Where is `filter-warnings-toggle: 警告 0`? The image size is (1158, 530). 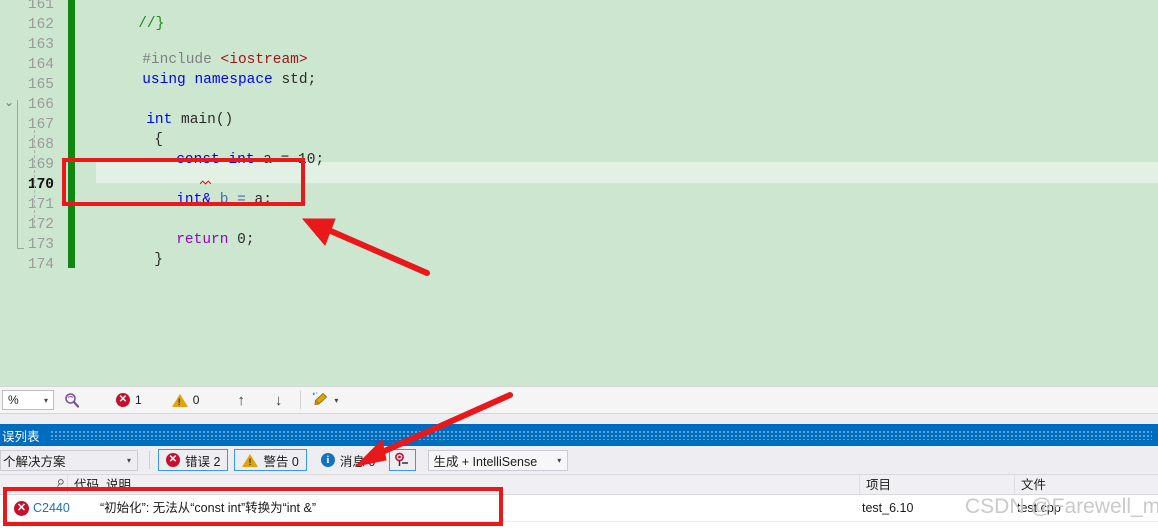
filter-warnings-toggle: 警告 0 is located at coordinates (270, 460).